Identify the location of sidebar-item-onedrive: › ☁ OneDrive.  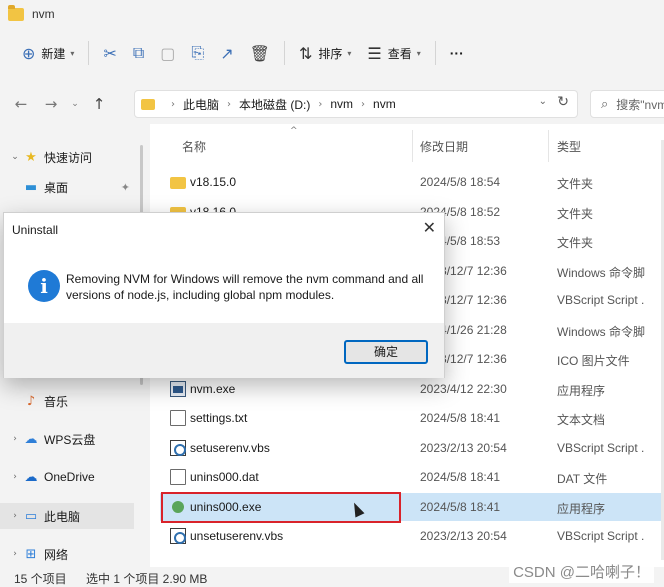
(75, 477).